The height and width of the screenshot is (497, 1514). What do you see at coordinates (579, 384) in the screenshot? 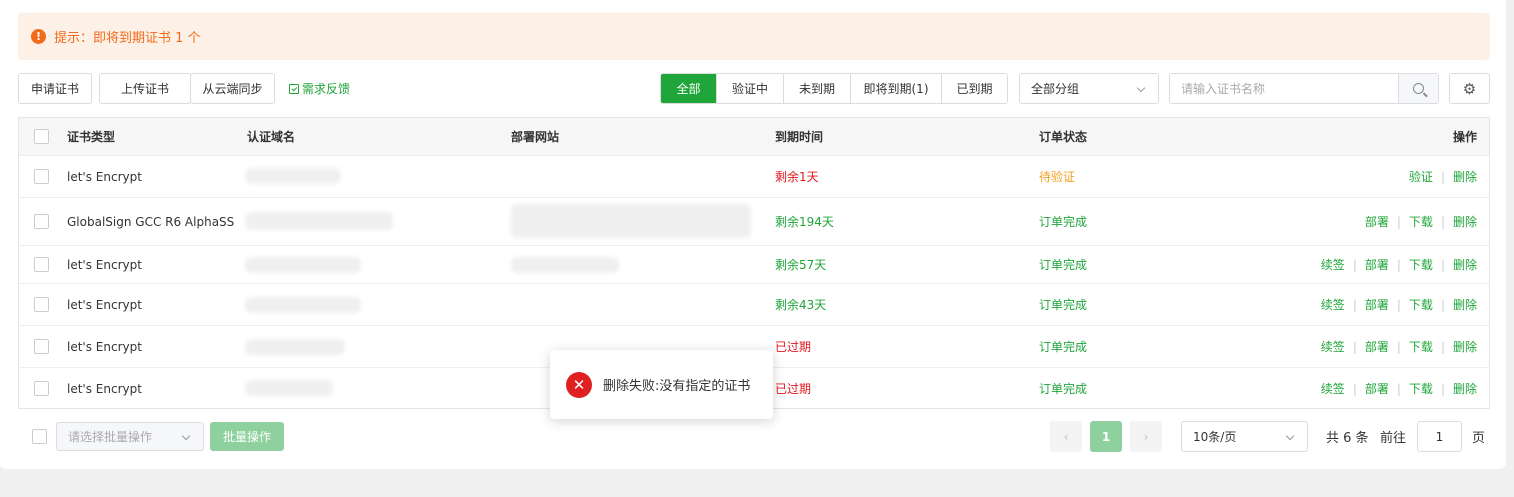
I see `error-icon: ✕` at bounding box center [579, 384].